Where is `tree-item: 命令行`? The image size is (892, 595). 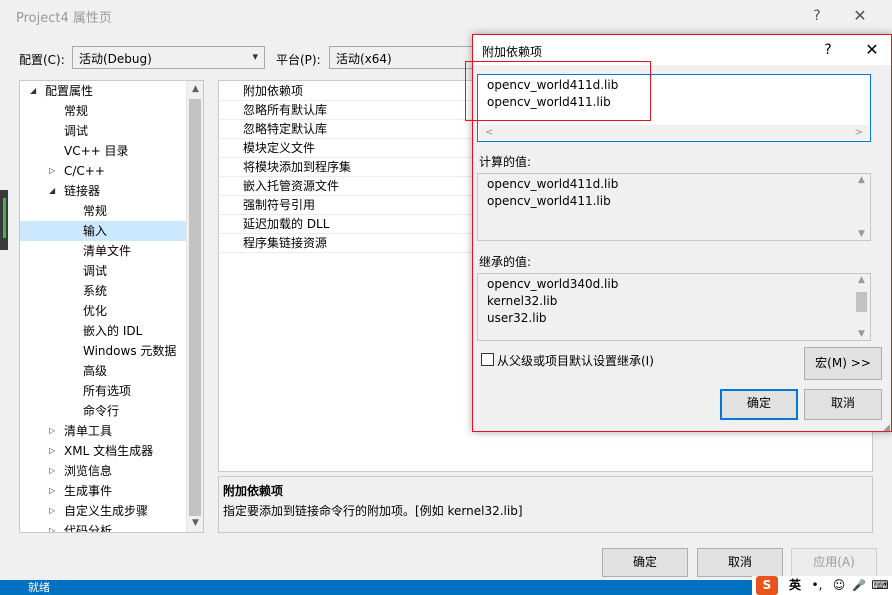 tree-item: 命令行 is located at coordinates (104, 411).